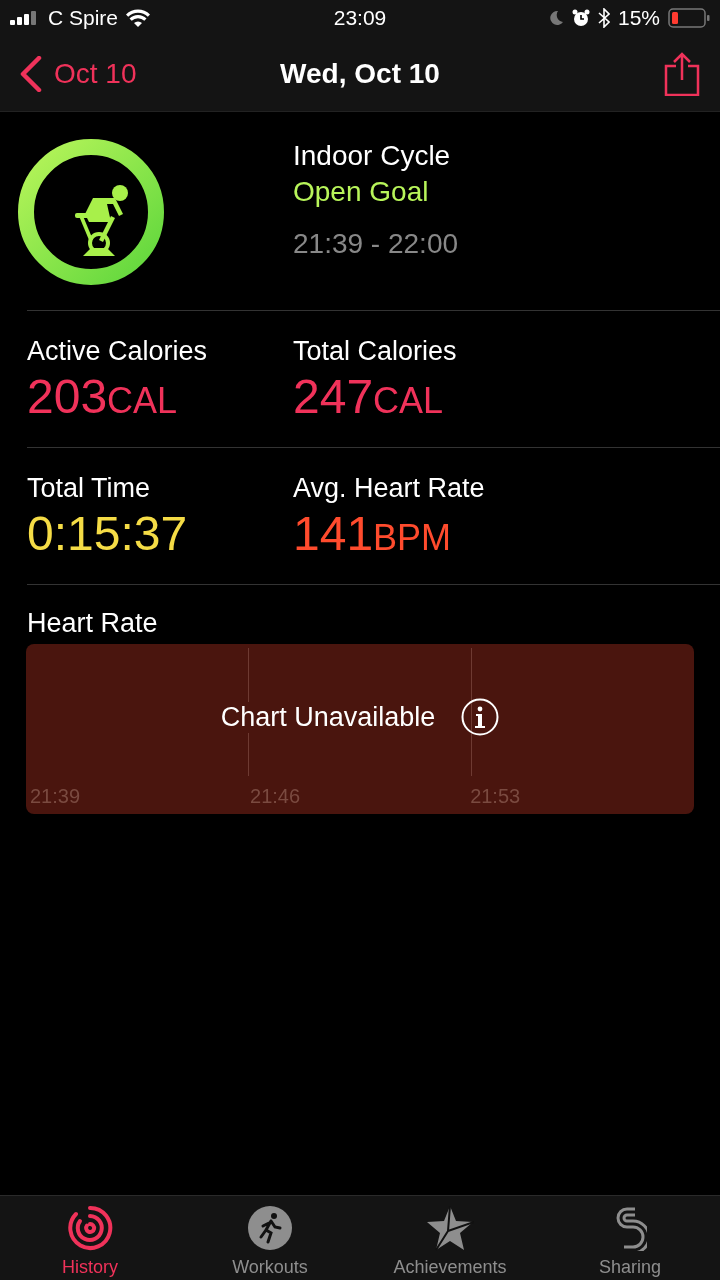  Describe the element at coordinates (90, 1228) in the screenshot. I see `rings-icon` at that location.